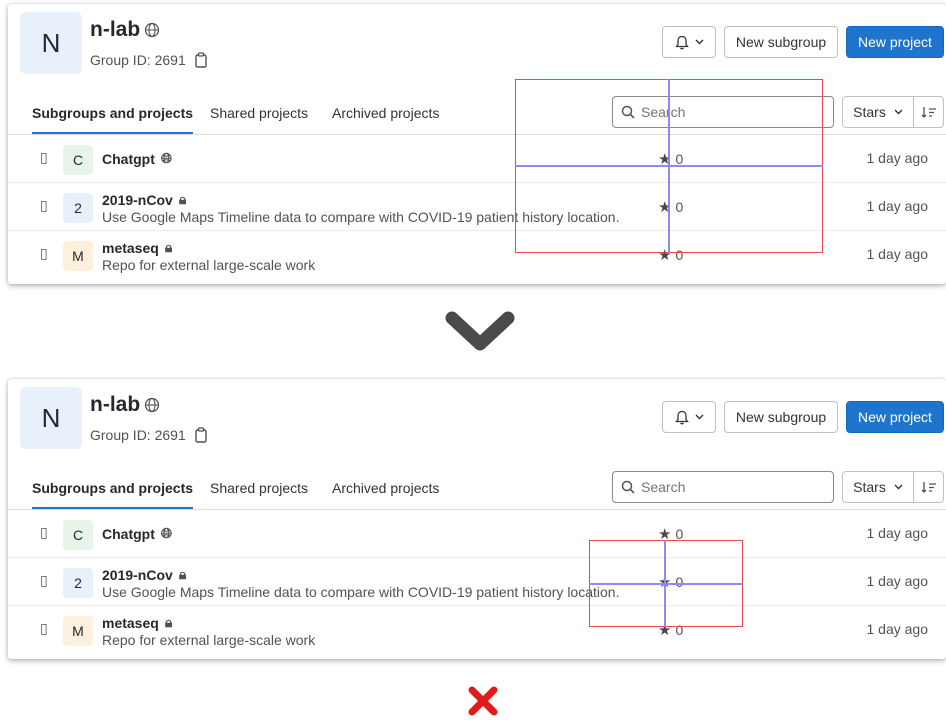 This screenshot has height=723, width=946. Describe the element at coordinates (483, 701) in the screenshot. I see `cross-icon` at that location.